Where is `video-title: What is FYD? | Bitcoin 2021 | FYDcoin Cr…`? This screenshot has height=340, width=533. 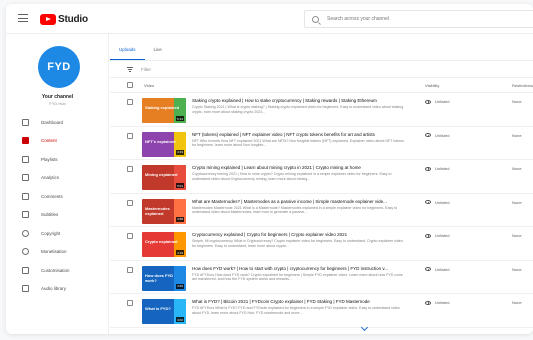 video-title: What is FYD? | Bitcoin 2021 | FYDcoin Cr… is located at coordinates (299, 301).